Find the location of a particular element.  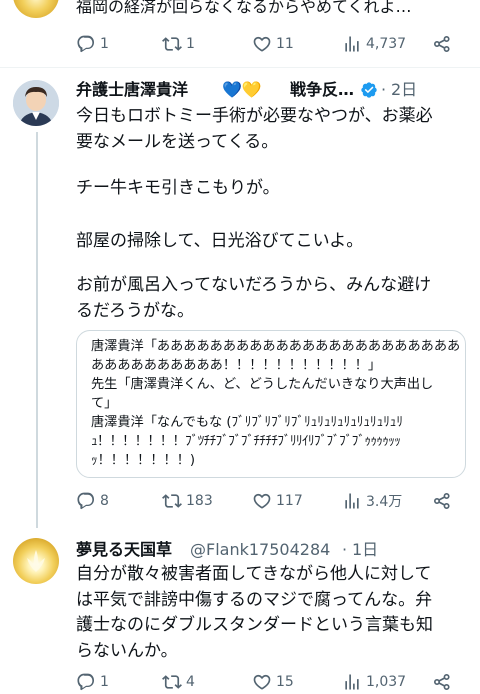

reply-author-name: 夢見る天国草 is located at coordinates (124, 550).